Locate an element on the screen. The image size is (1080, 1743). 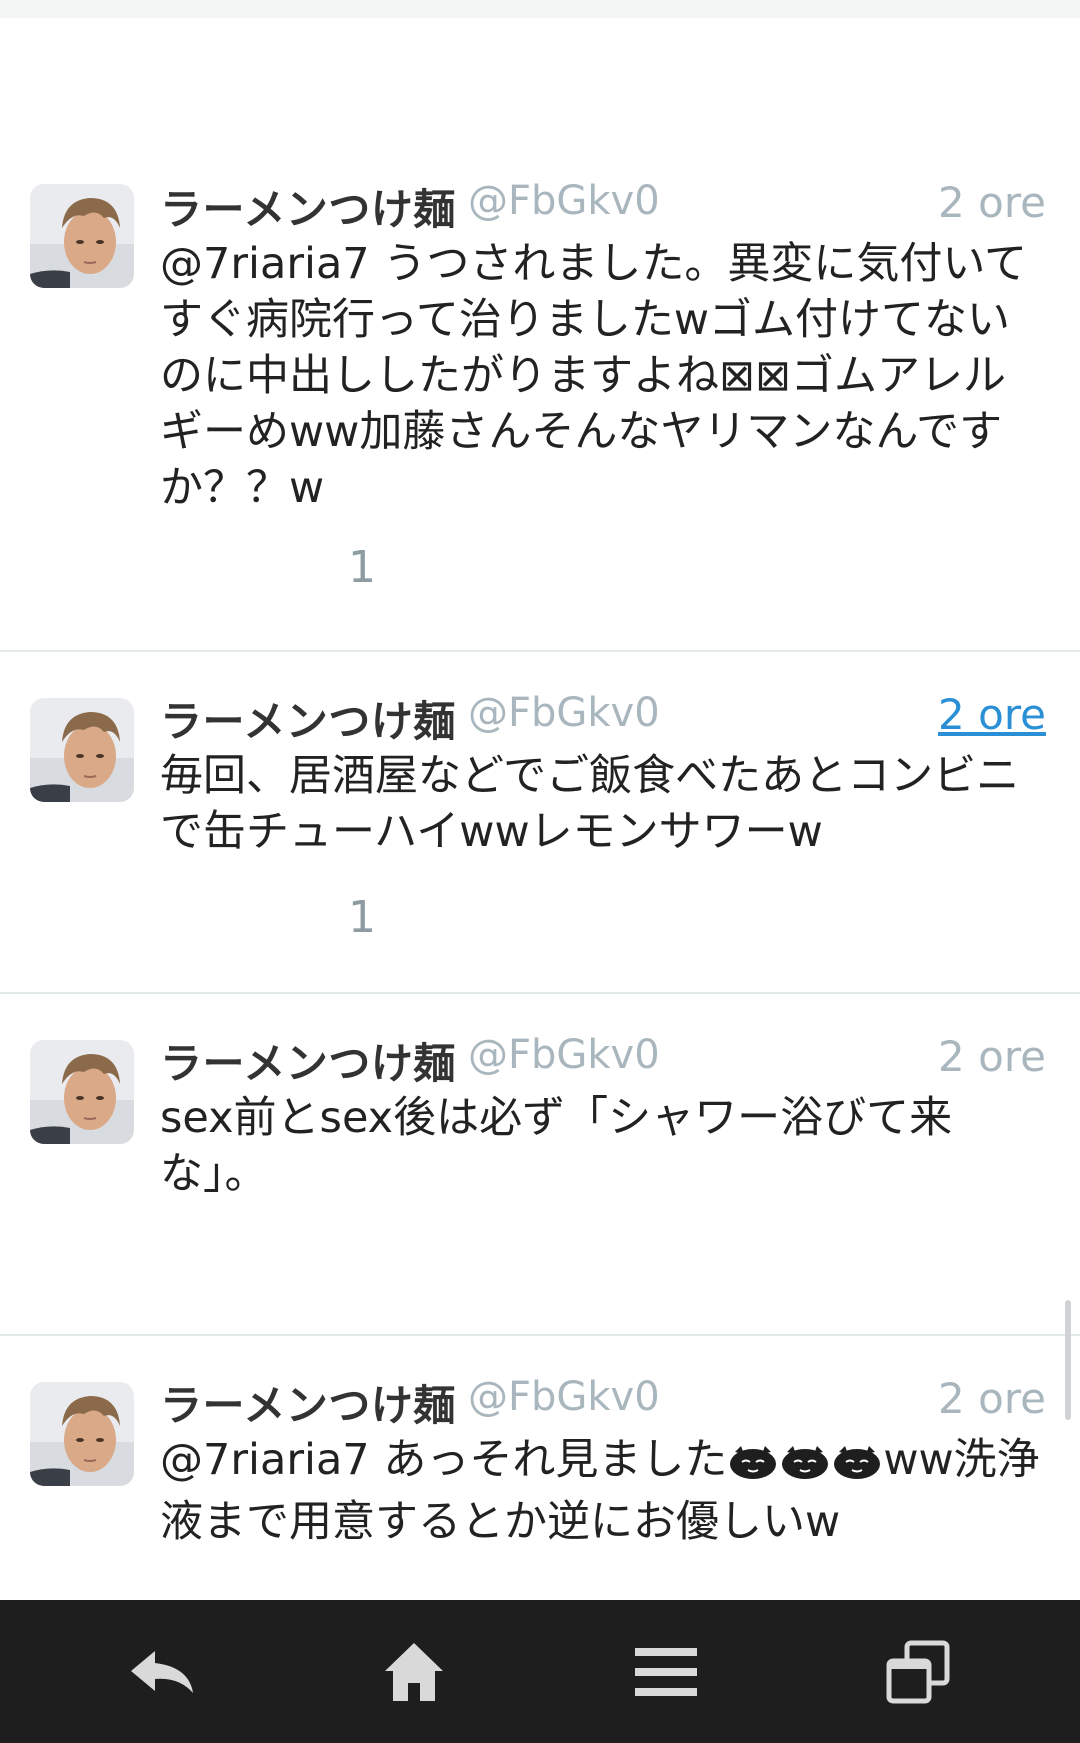
recent-apps-button is located at coordinates (918, 1671).